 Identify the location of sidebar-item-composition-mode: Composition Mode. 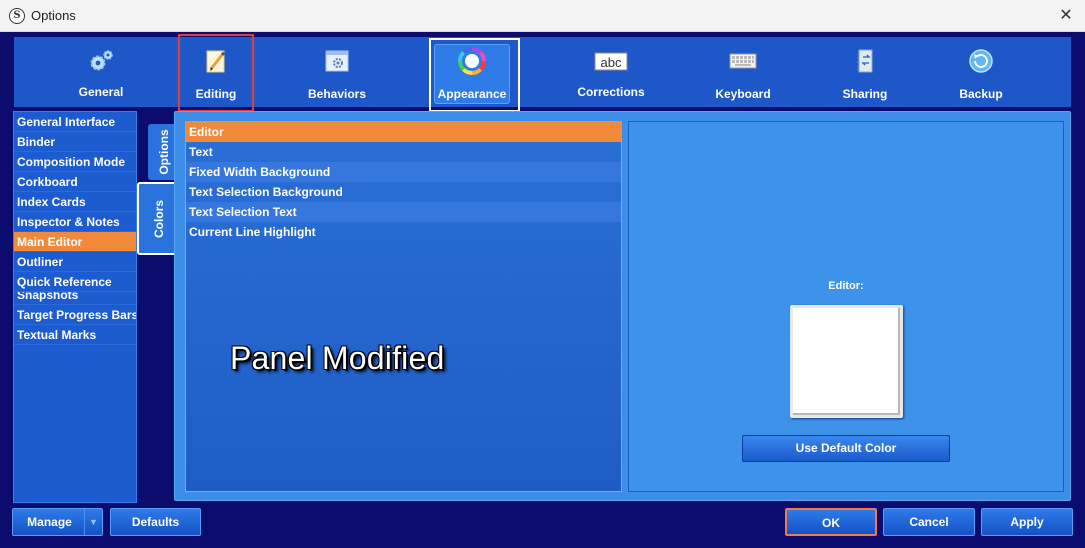
(75, 162).